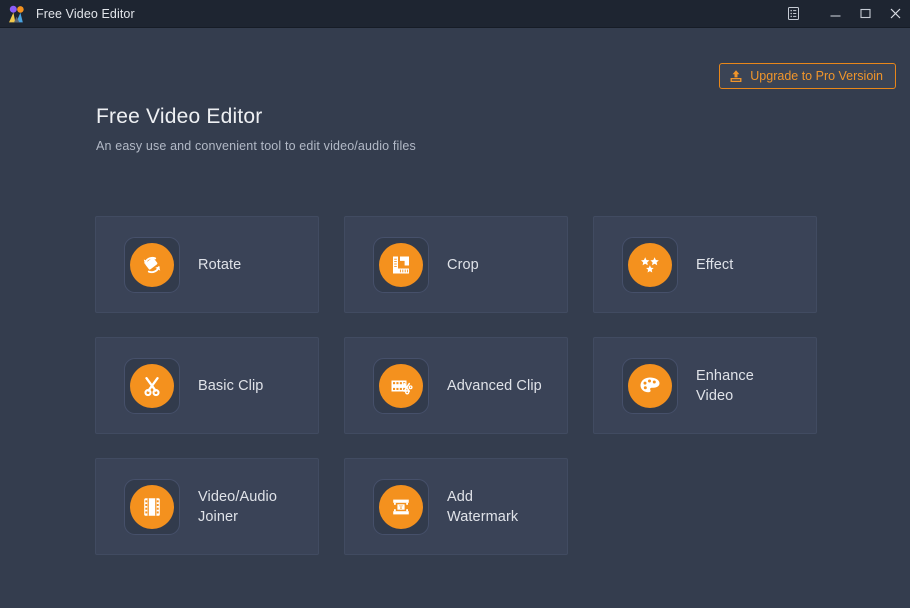 The height and width of the screenshot is (608, 910). I want to click on tile-rotate: Rotate, so click(207, 264).